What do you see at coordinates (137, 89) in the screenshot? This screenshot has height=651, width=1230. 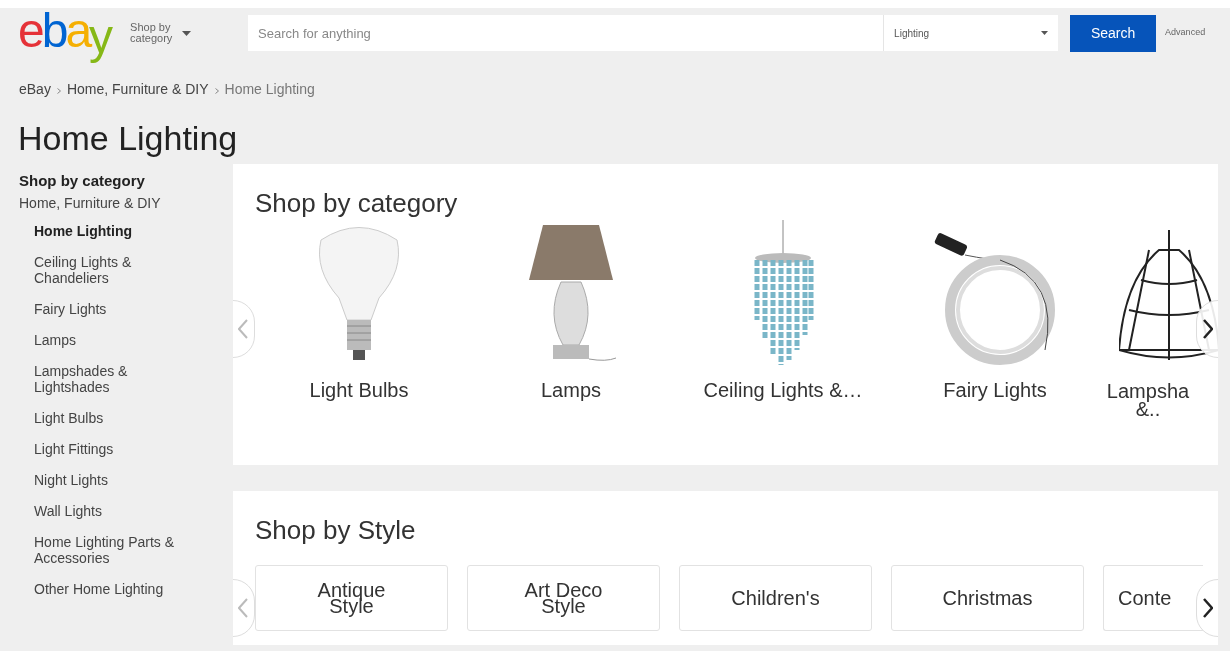 I see `breadcrumb-link: Home, Furniture & DIY` at bounding box center [137, 89].